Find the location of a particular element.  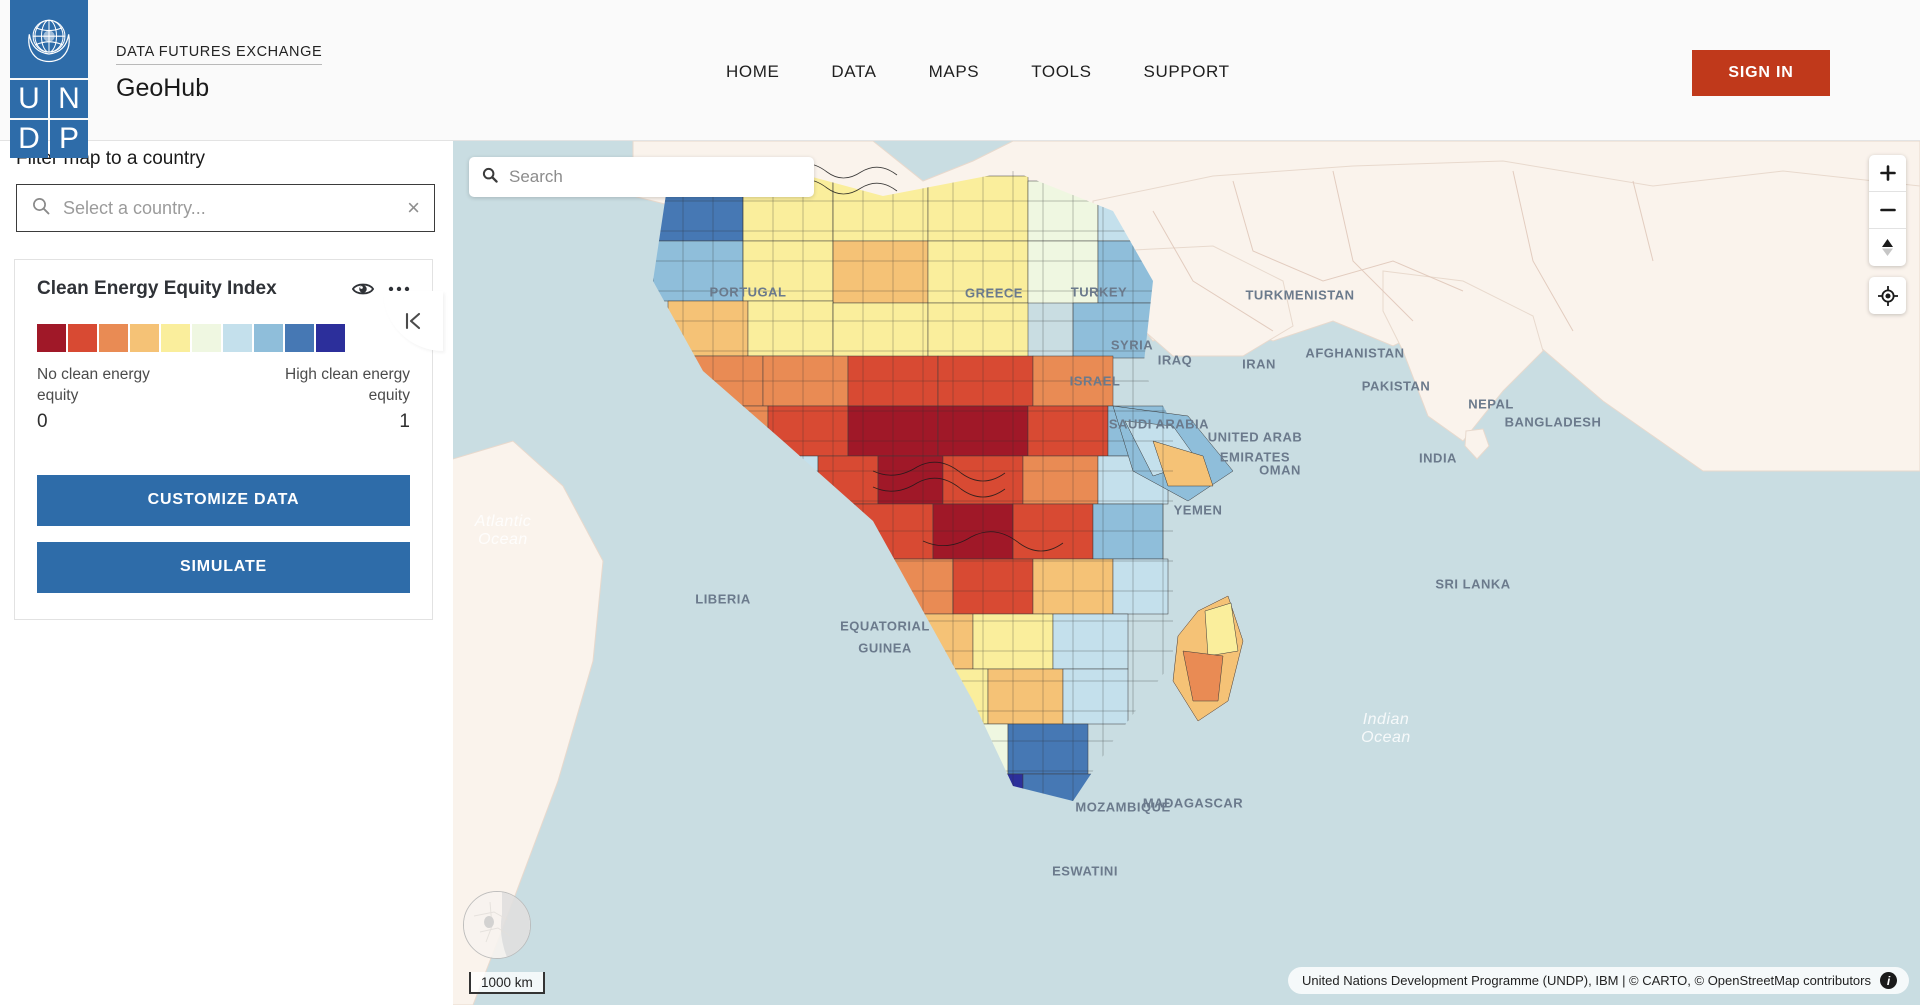

info-icon: i is located at coordinates (1888, 980).